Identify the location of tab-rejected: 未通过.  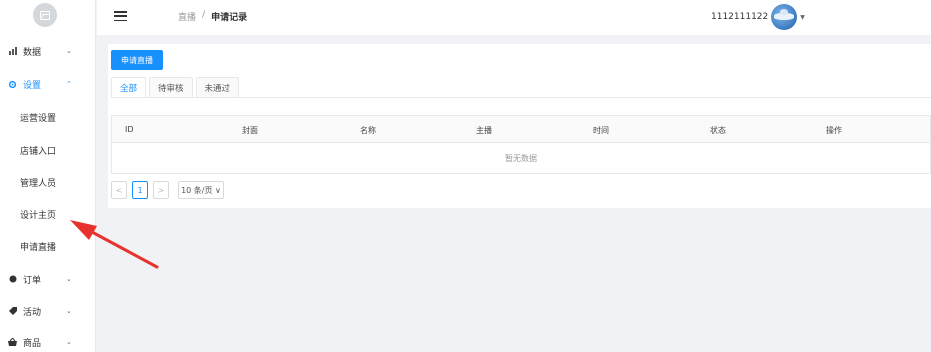
(217, 87).